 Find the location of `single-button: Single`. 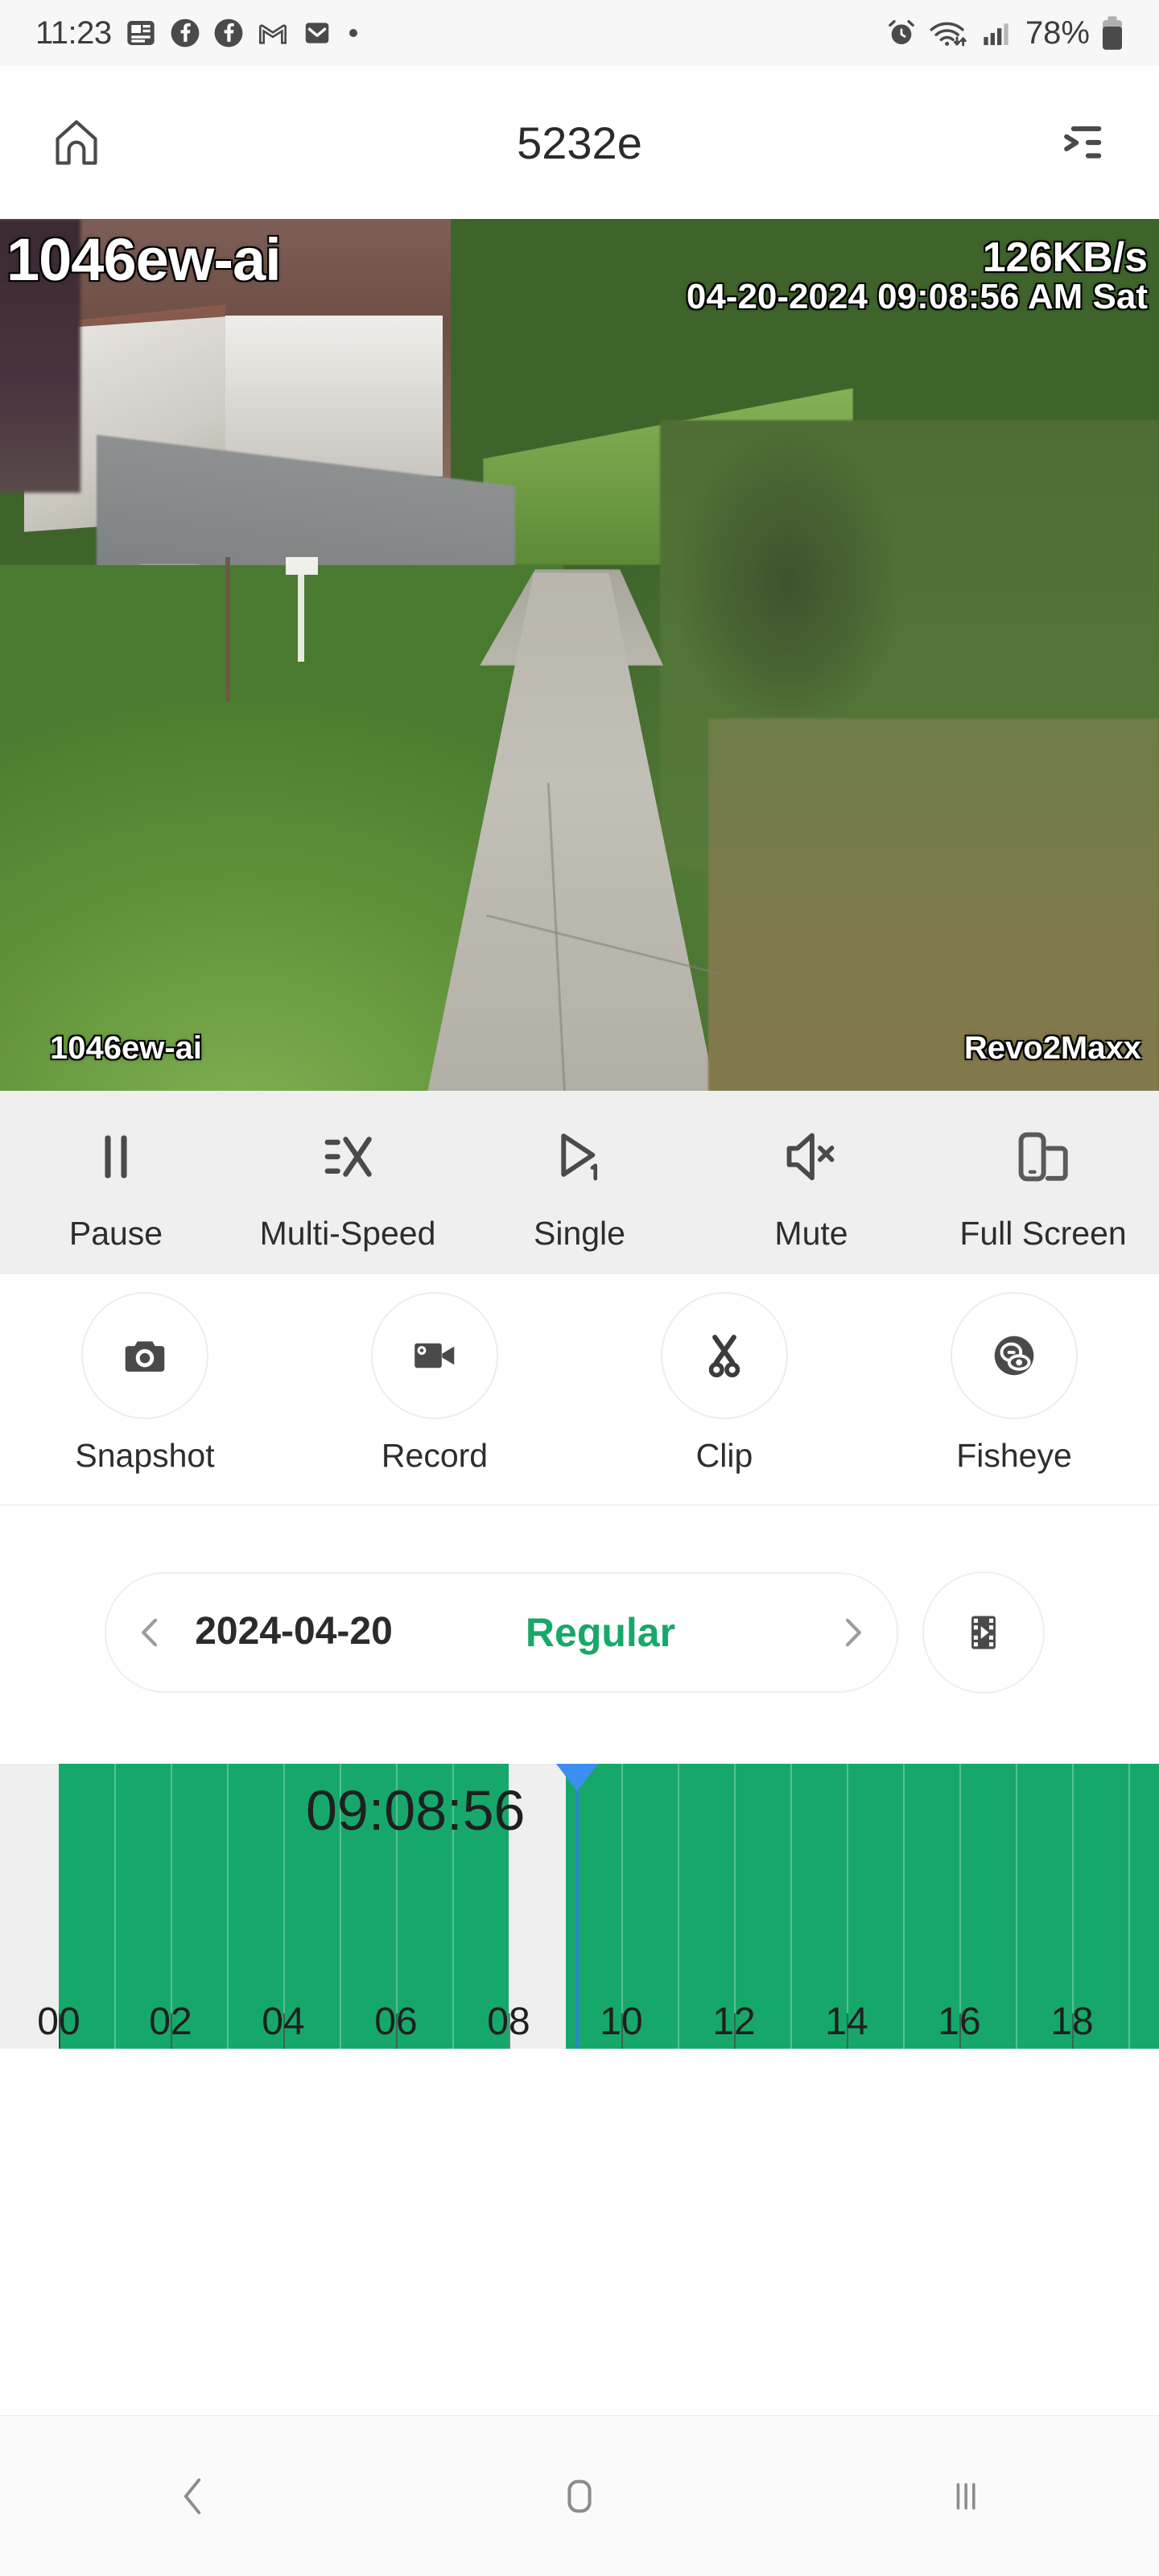

single-button: Single is located at coordinates (579, 1172).